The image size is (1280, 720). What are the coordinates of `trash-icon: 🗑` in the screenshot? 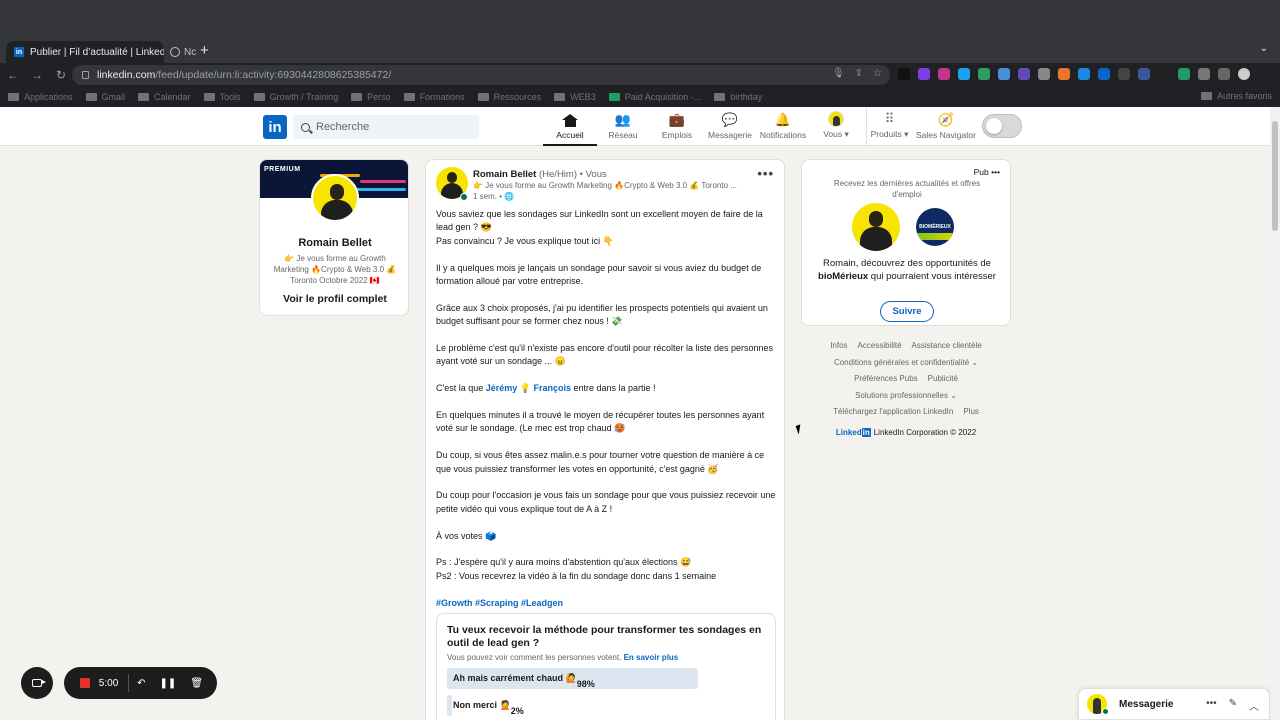 It's located at (196, 683).